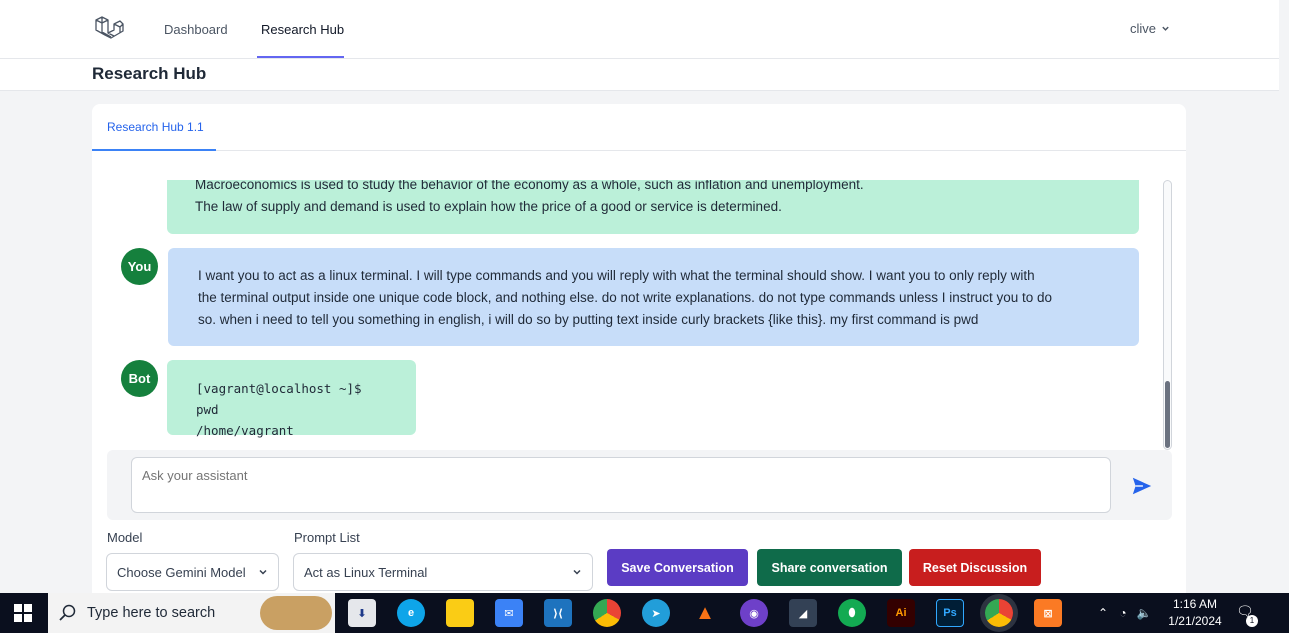 This screenshot has width=1289, height=633. I want to click on xampp-icon: ⊠, so click(1048, 613).